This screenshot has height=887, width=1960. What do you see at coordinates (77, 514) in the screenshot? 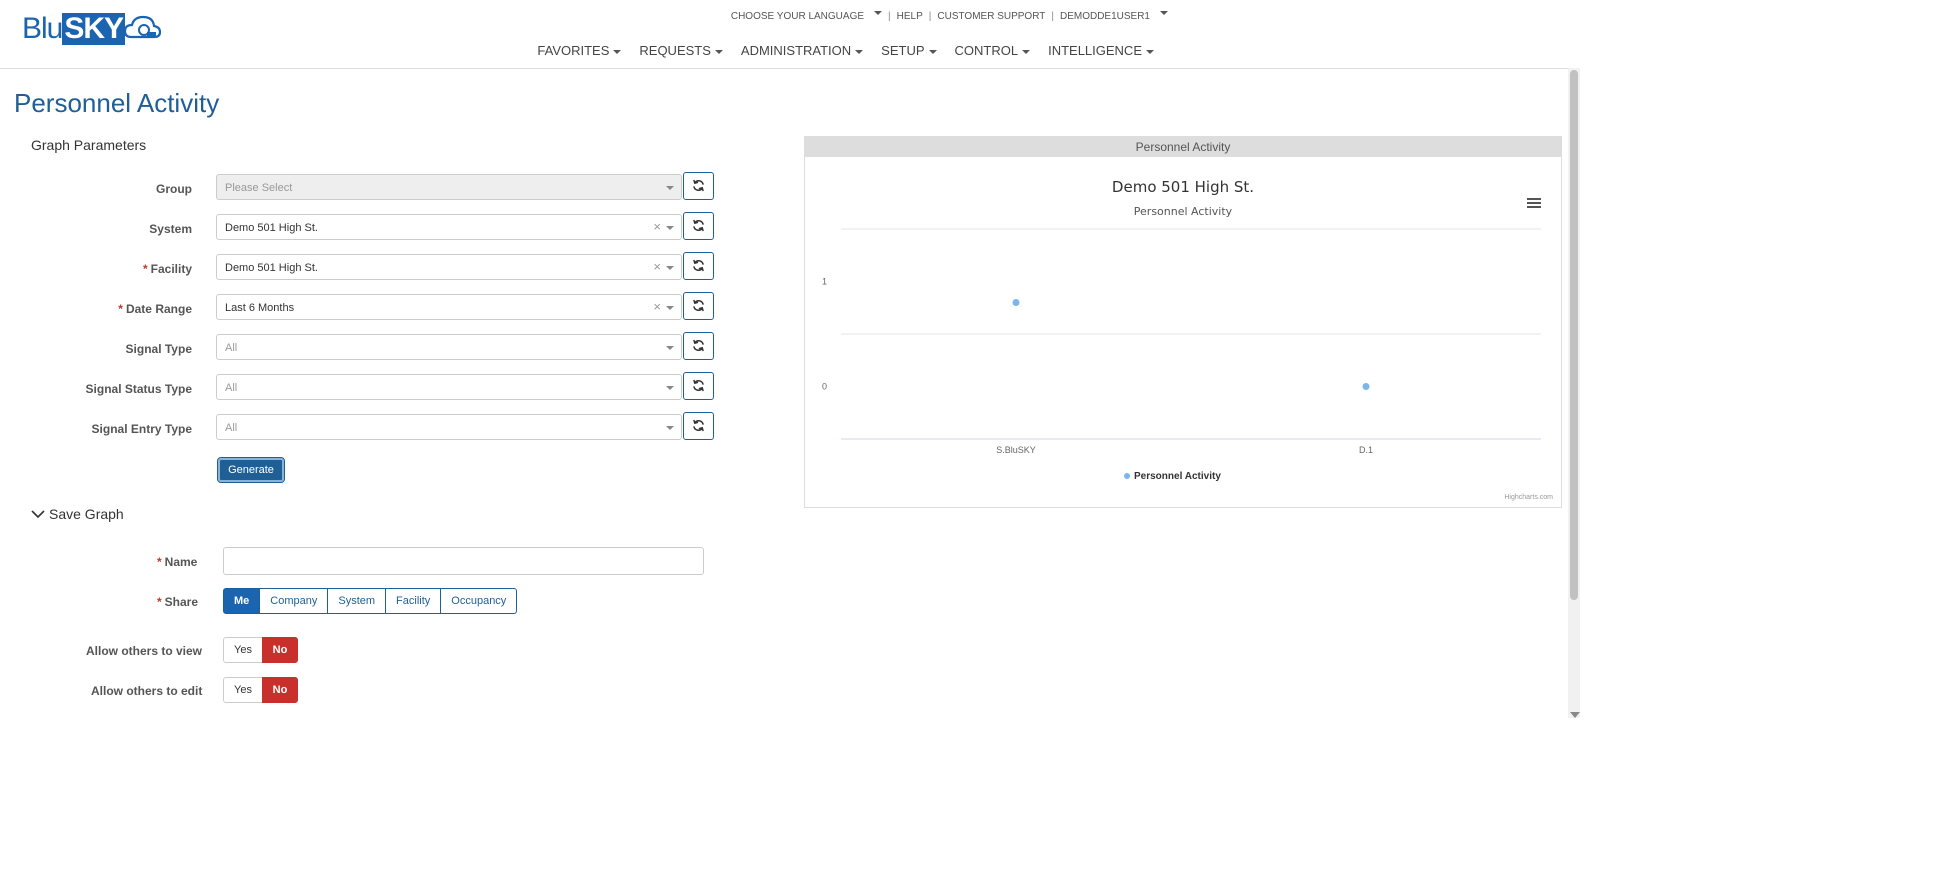
I see `save-graph-toggle: Save Graph` at bounding box center [77, 514].